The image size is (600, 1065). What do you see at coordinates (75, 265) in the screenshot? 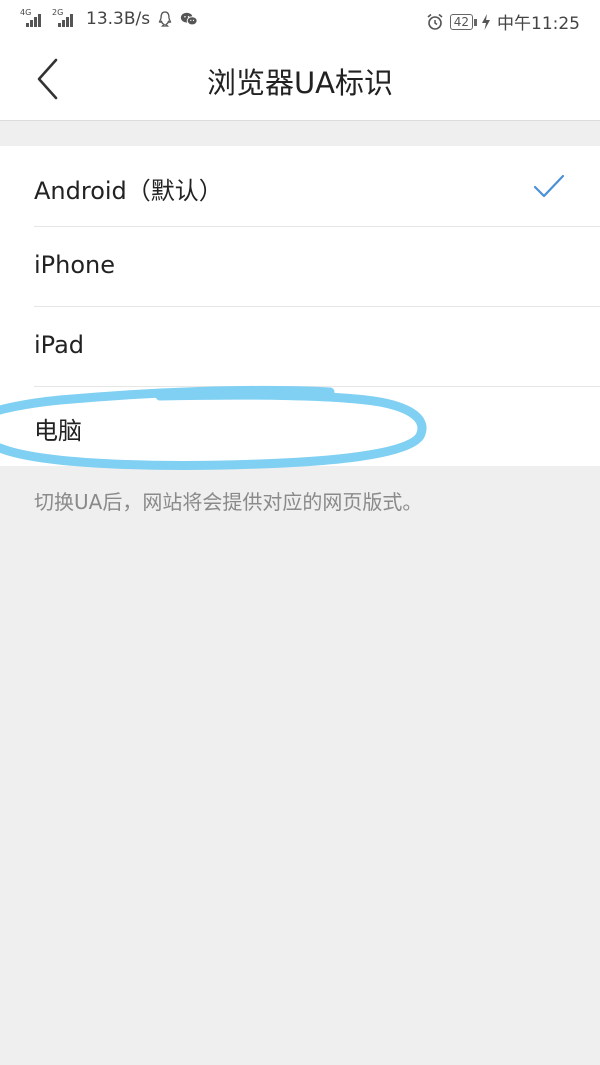
I see `ua-option-label: iPhone` at bounding box center [75, 265].